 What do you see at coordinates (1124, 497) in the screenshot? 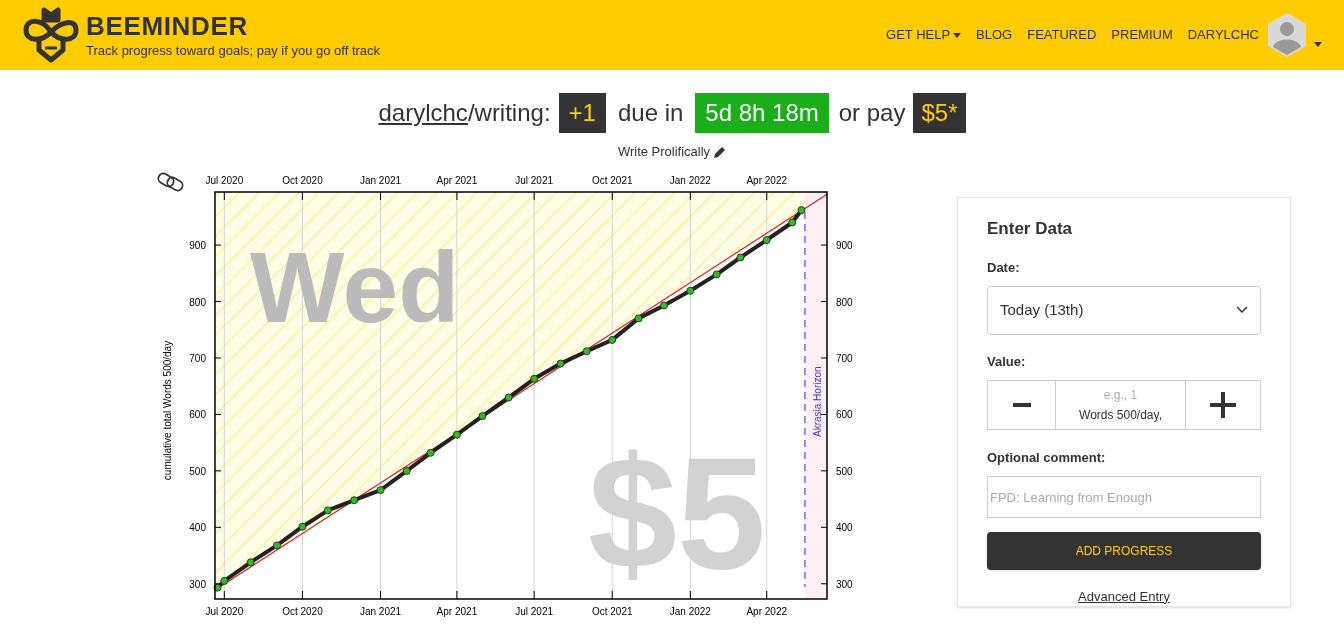
I see `comment-field: FPD: Learning from Enough` at bounding box center [1124, 497].